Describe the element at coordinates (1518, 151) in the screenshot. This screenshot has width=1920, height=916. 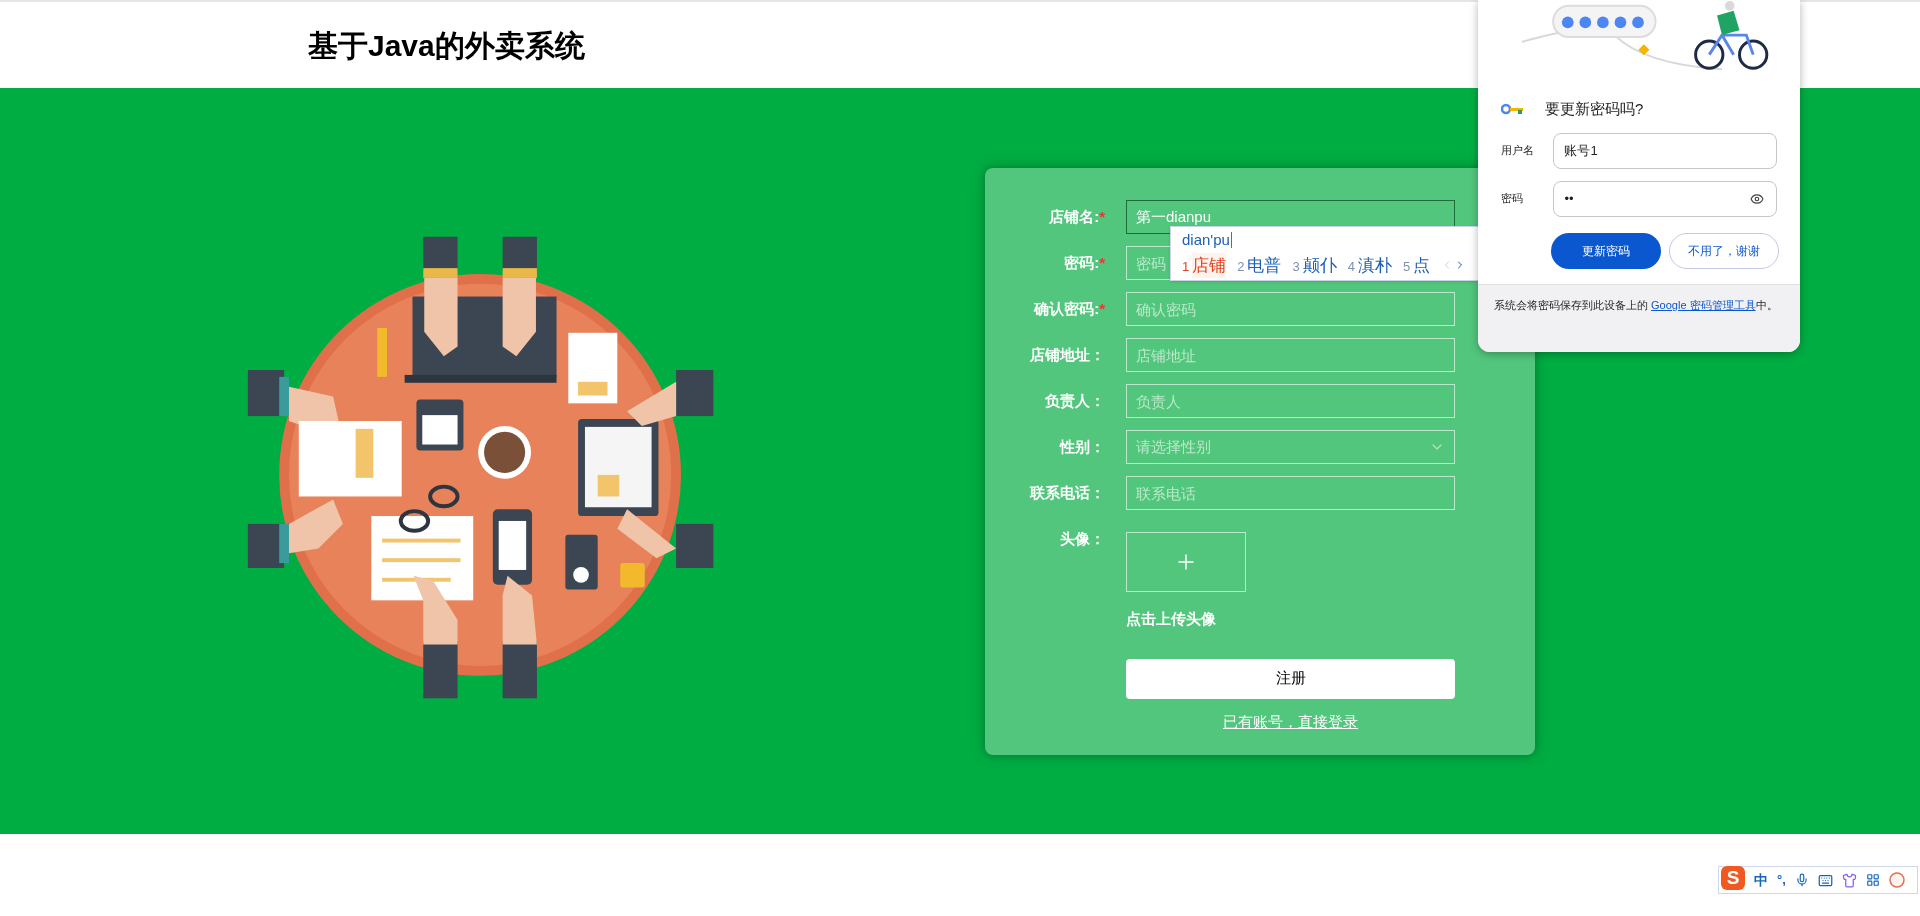
I see `username-label: 用户名` at that location.